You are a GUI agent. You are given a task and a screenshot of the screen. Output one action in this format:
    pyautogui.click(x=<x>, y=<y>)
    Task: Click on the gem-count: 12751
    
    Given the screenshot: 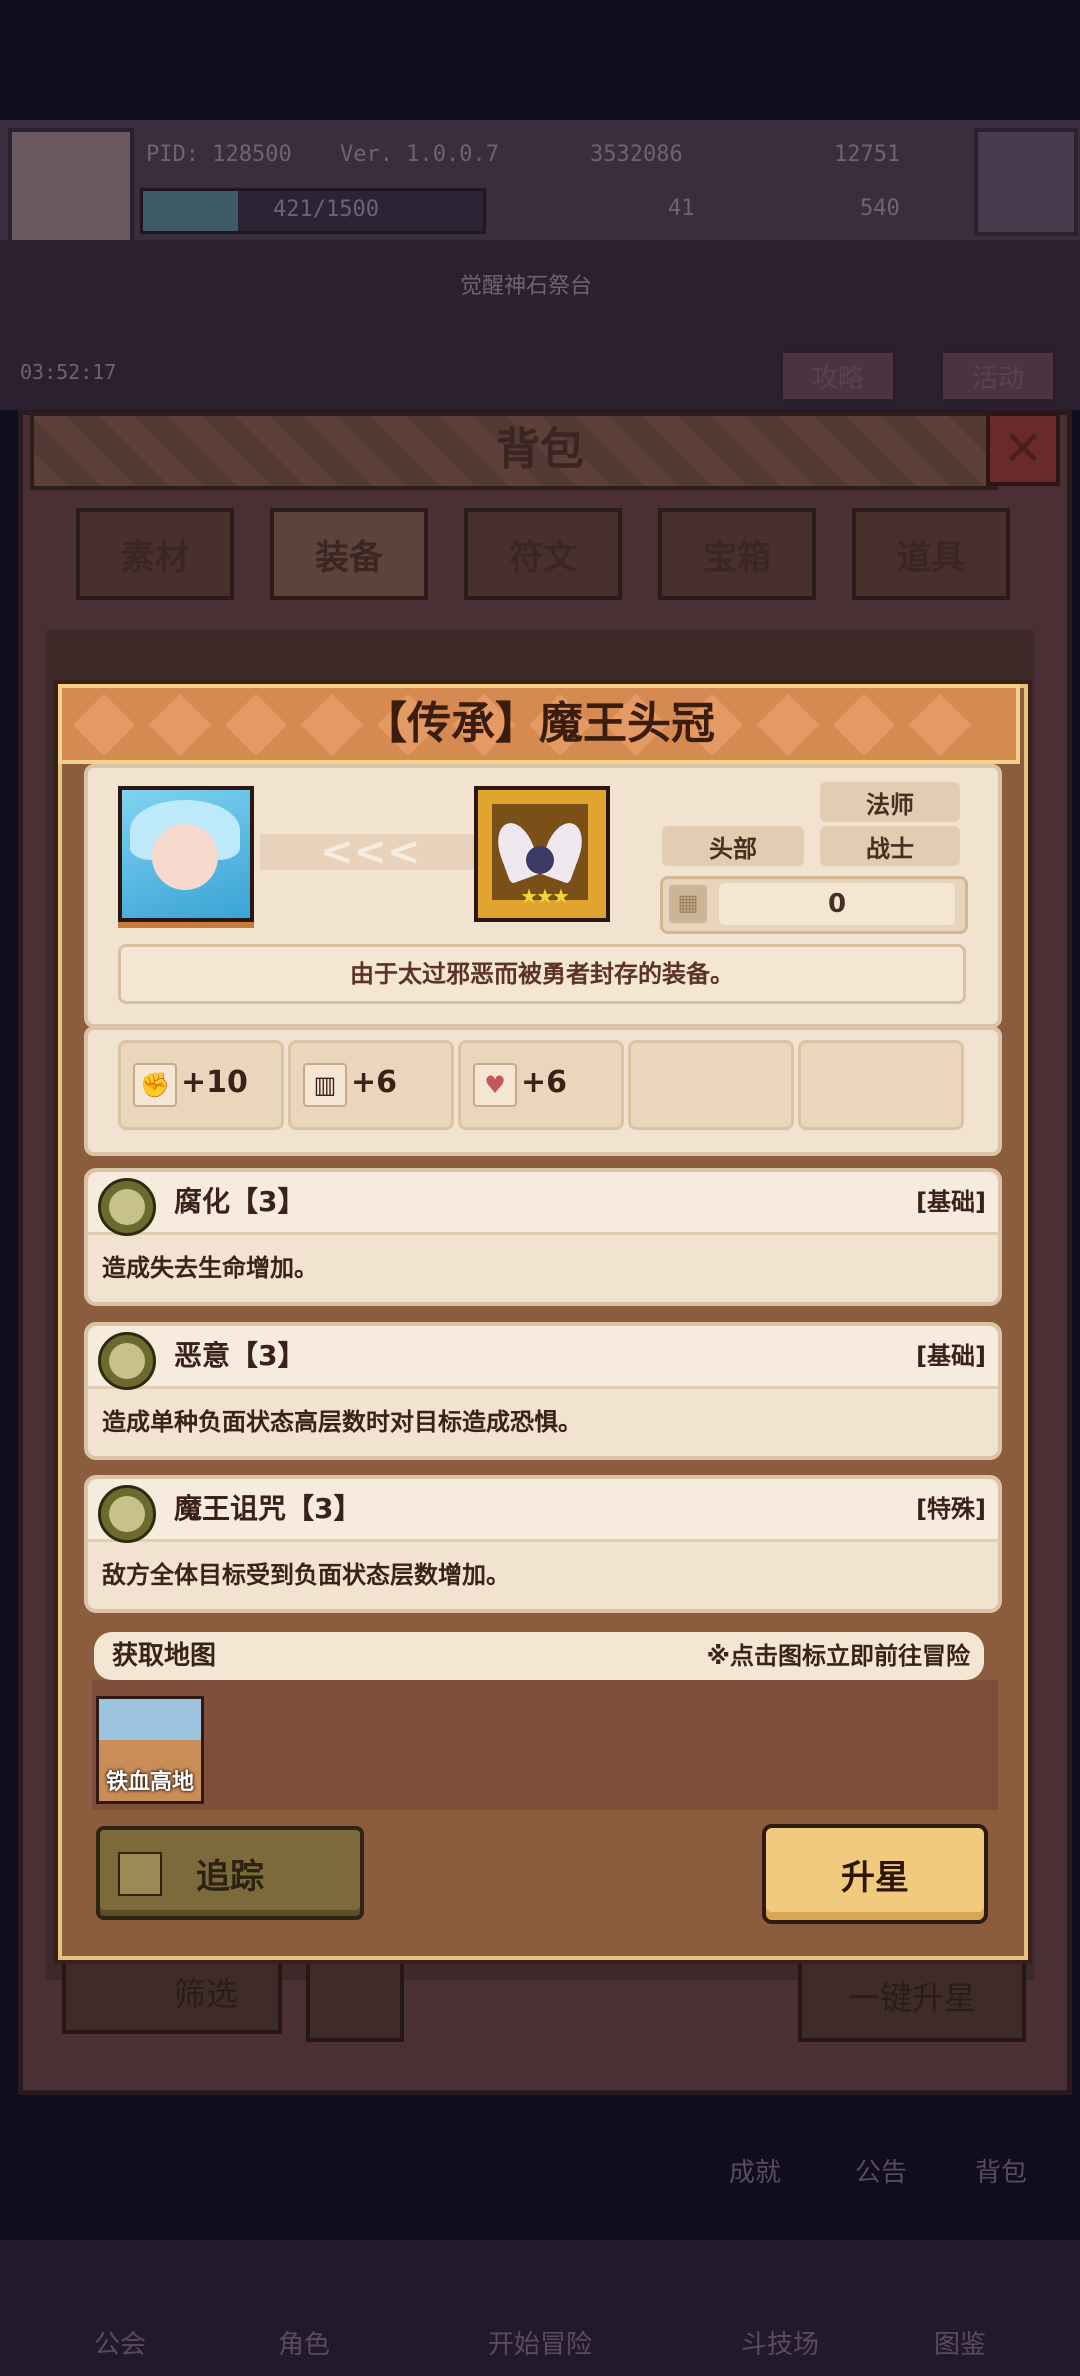 What is the action you would take?
    pyautogui.click(x=867, y=154)
    